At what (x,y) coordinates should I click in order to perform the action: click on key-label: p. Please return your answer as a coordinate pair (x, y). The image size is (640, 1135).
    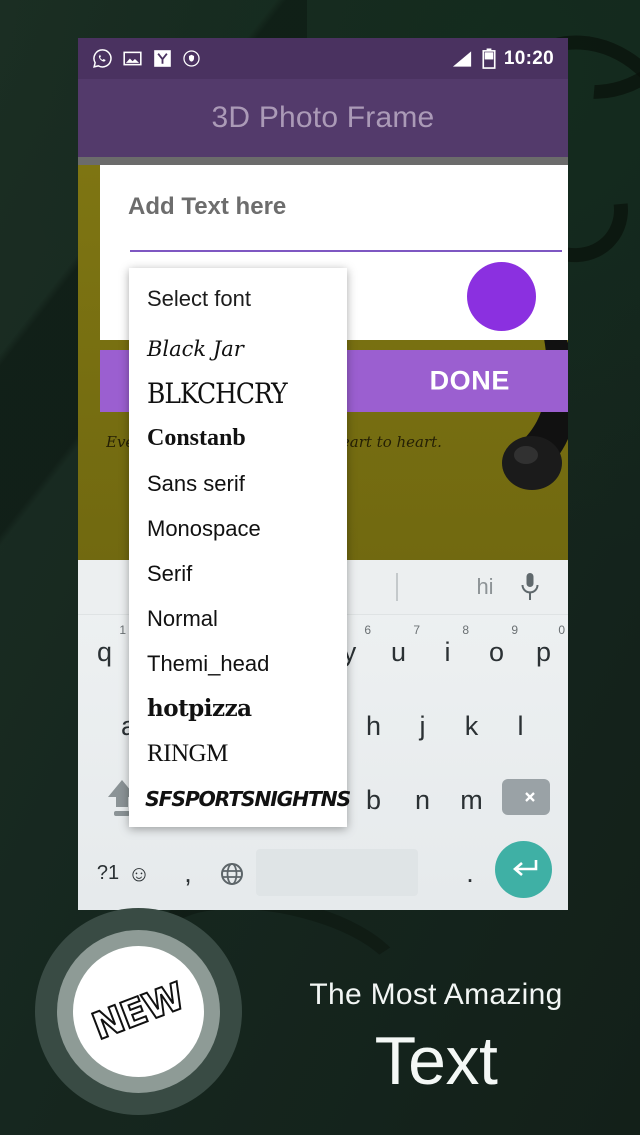
    Looking at the image, I should click on (543, 651).